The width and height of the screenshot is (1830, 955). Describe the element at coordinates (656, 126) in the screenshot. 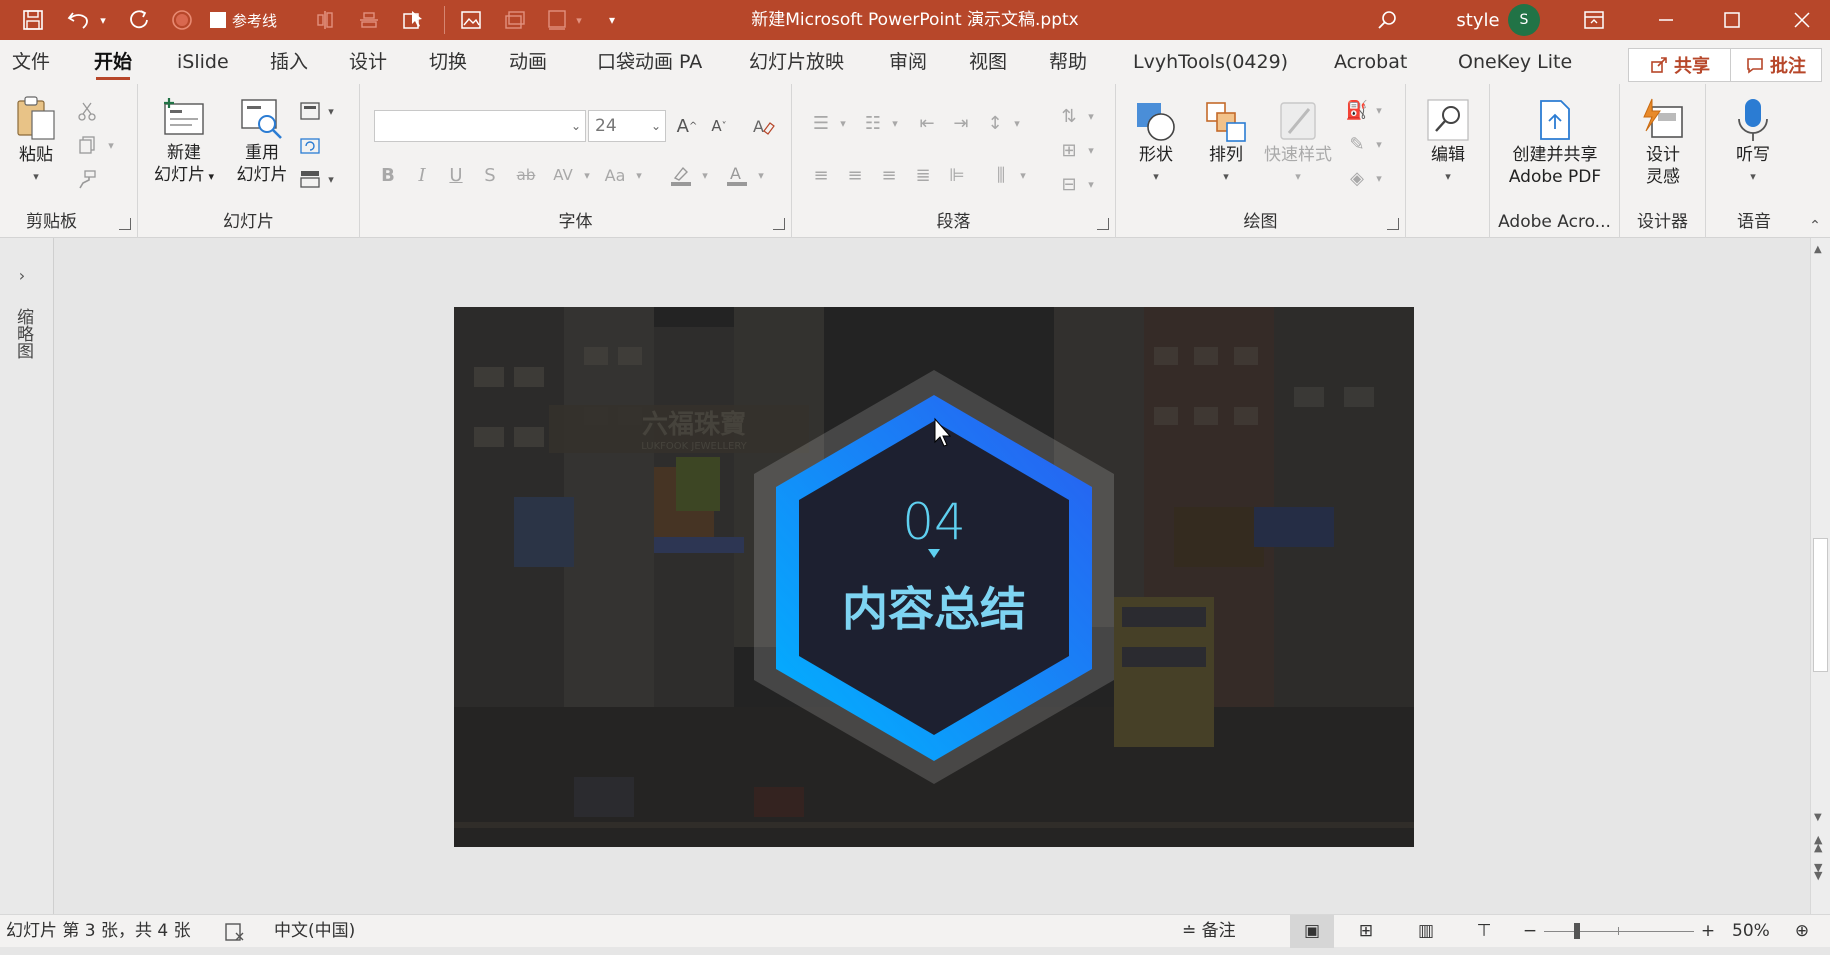

I see `font-size-dropdown-icon: ⌄` at that location.